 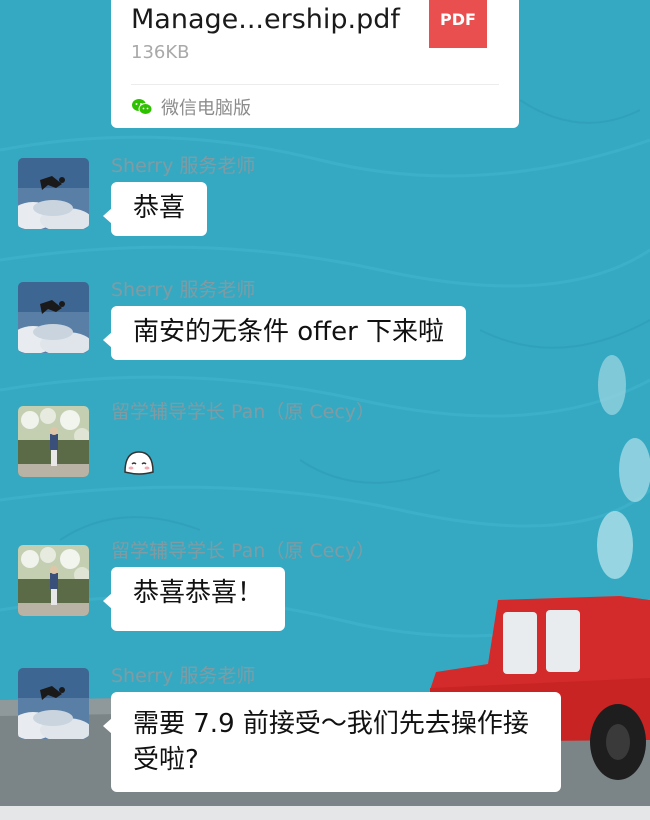 What do you see at coordinates (142, 107) in the screenshot?
I see `wechat-icon` at bounding box center [142, 107].